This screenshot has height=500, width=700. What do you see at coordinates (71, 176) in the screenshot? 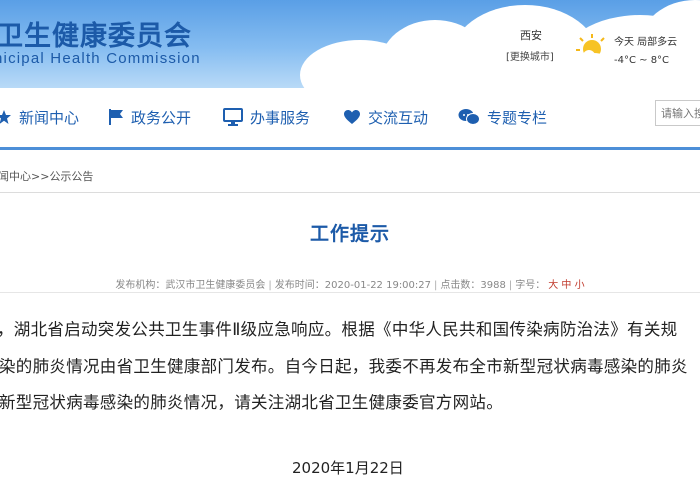
I see `breadcrumb-announcements: 公示公告` at bounding box center [71, 176].